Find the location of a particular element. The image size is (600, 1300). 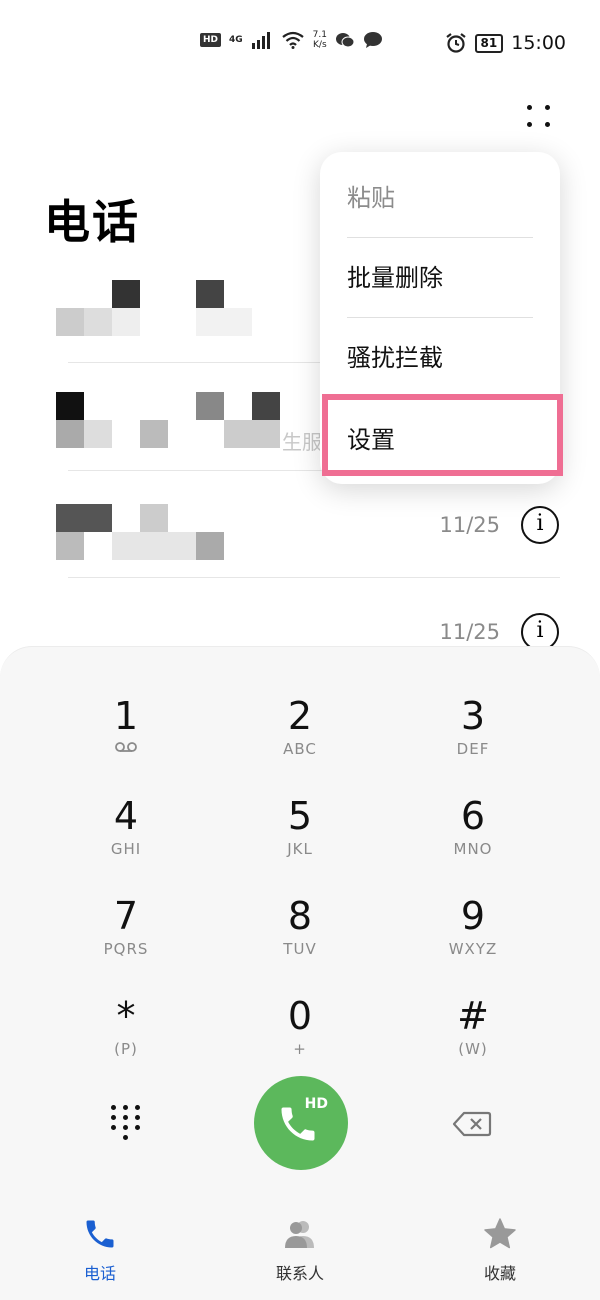

dial-key-hash: # (W) is located at coordinates (473, 1039).